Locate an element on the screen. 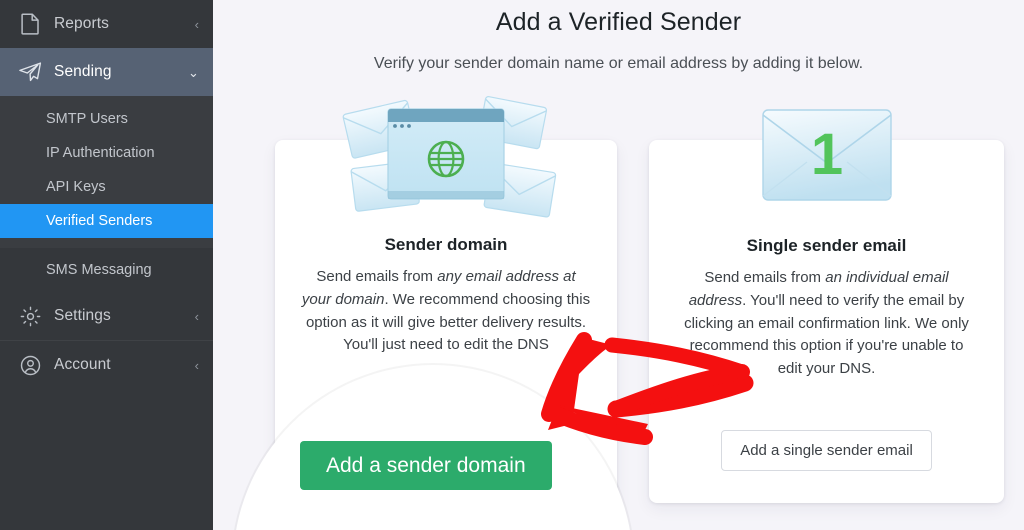 The height and width of the screenshot is (530, 1024). page-title: Add a Verified Sender is located at coordinates (618, 22).